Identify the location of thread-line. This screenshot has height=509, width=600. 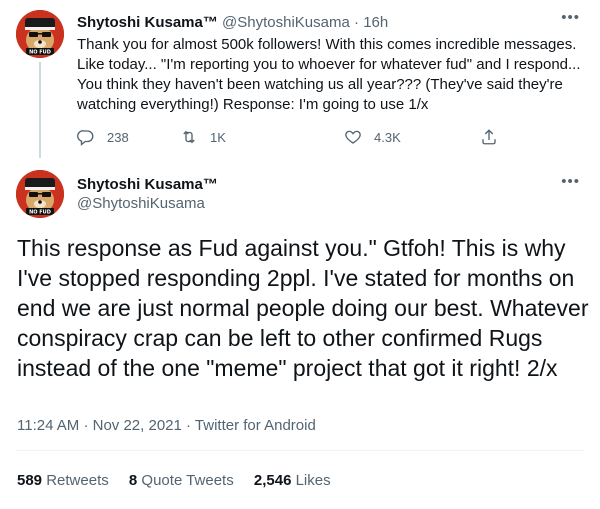
(40, 110).